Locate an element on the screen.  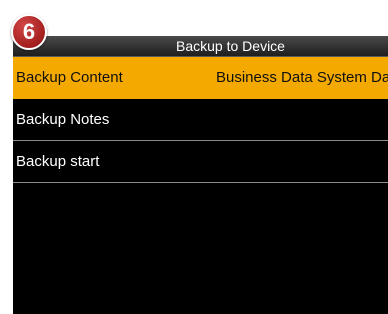
menu-item-label: Backup start is located at coordinates (58, 161).